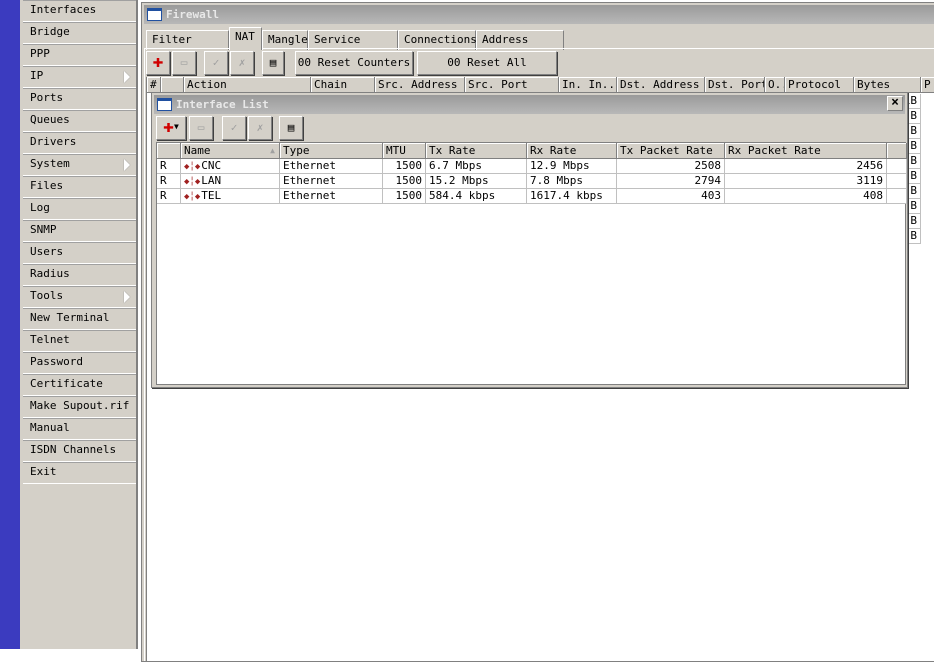 The height and width of the screenshot is (662, 934). Describe the element at coordinates (285, 40) in the screenshot. I see `tab-mangle: Mangle` at that location.